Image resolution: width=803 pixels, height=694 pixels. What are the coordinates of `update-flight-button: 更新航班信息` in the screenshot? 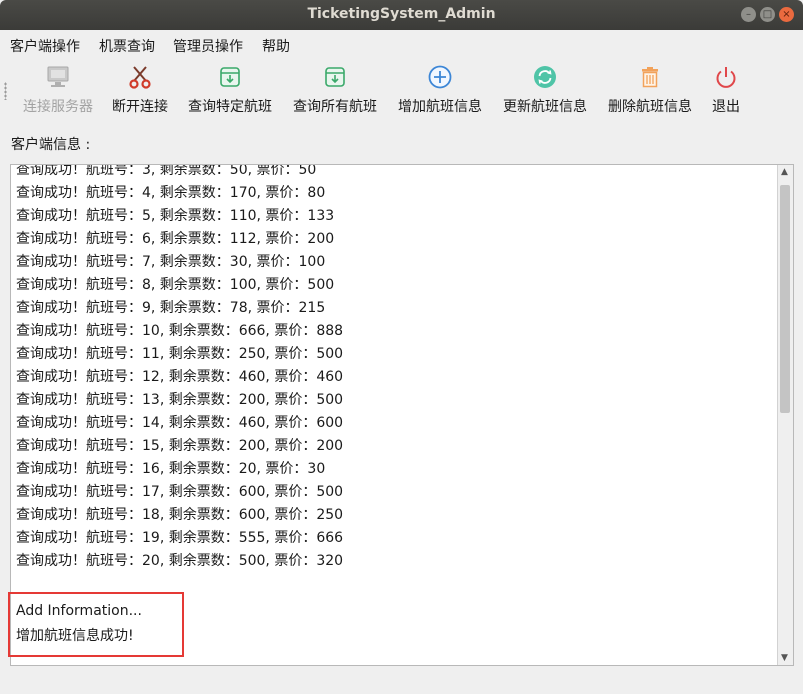 It's located at (545, 90).